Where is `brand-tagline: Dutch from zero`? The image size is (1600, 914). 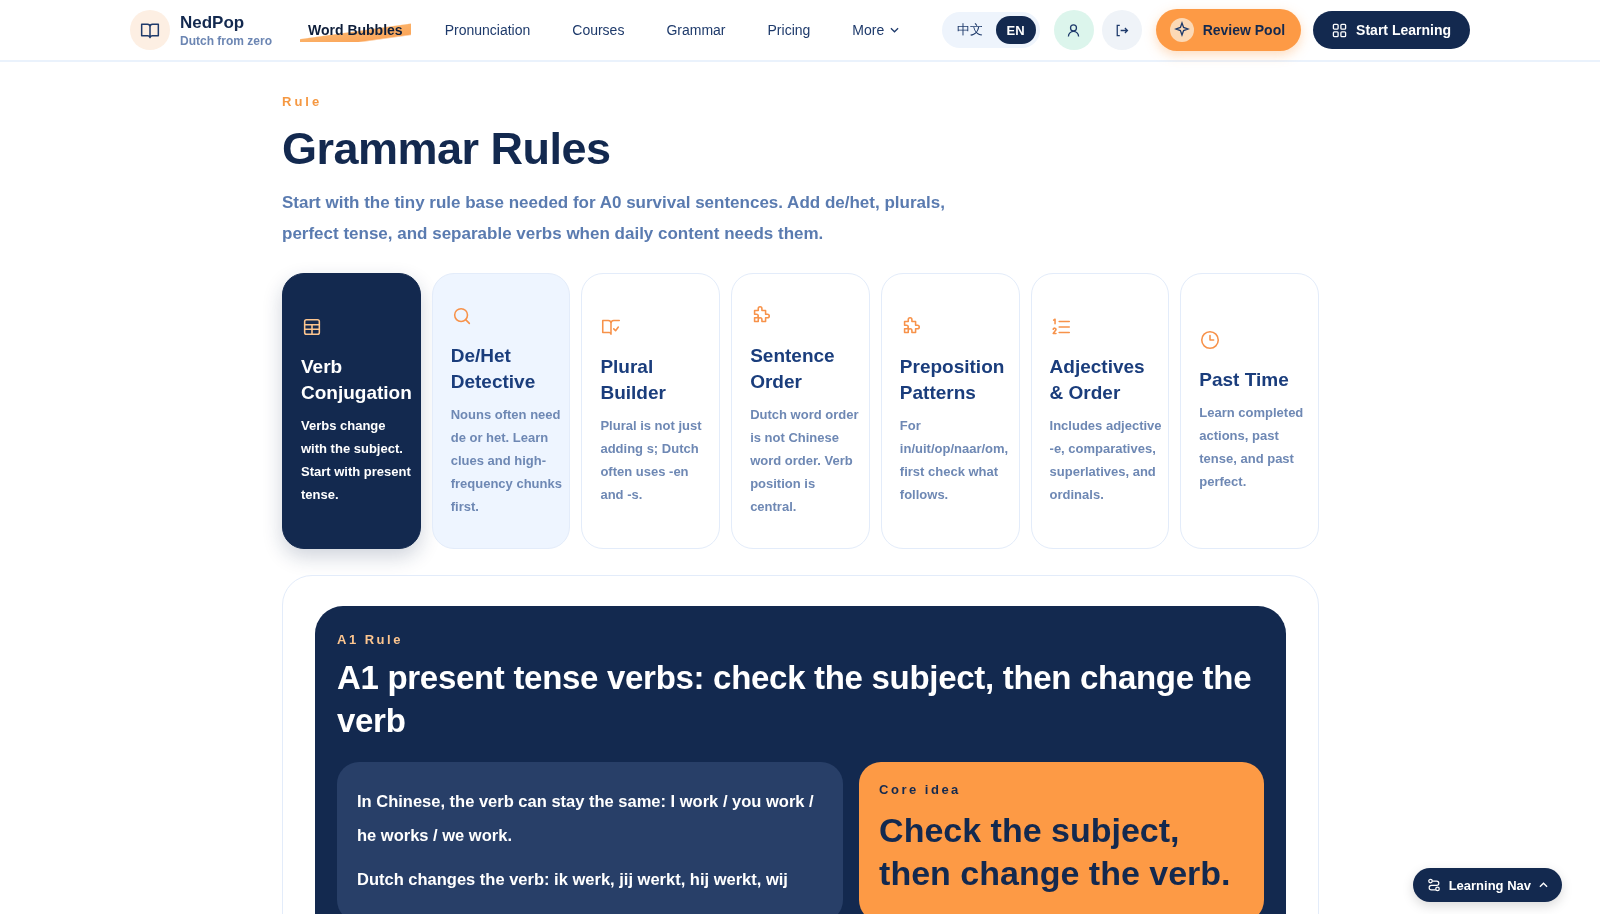 brand-tagline: Dutch from zero is located at coordinates (226, 40).